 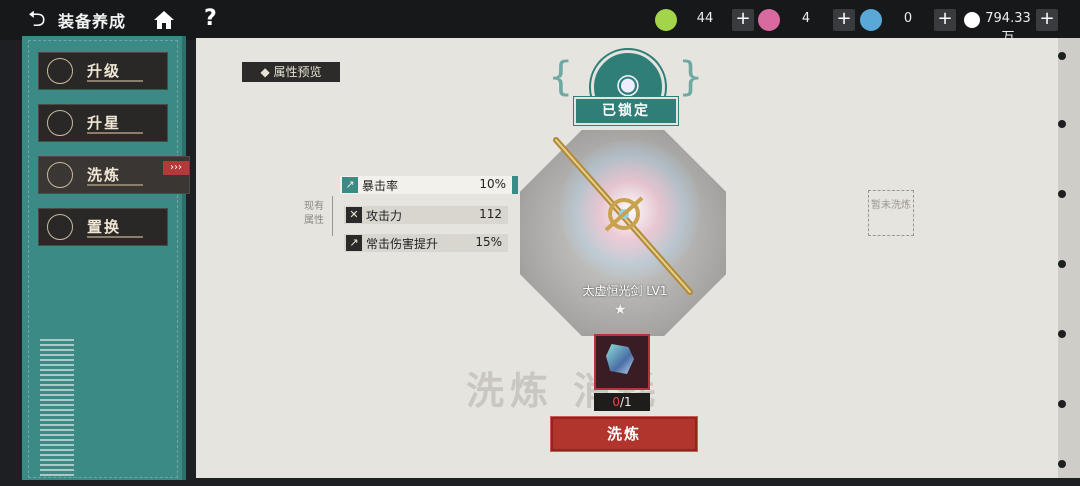 I want to click on material-count: 0/1, so click(x=622, y=402).